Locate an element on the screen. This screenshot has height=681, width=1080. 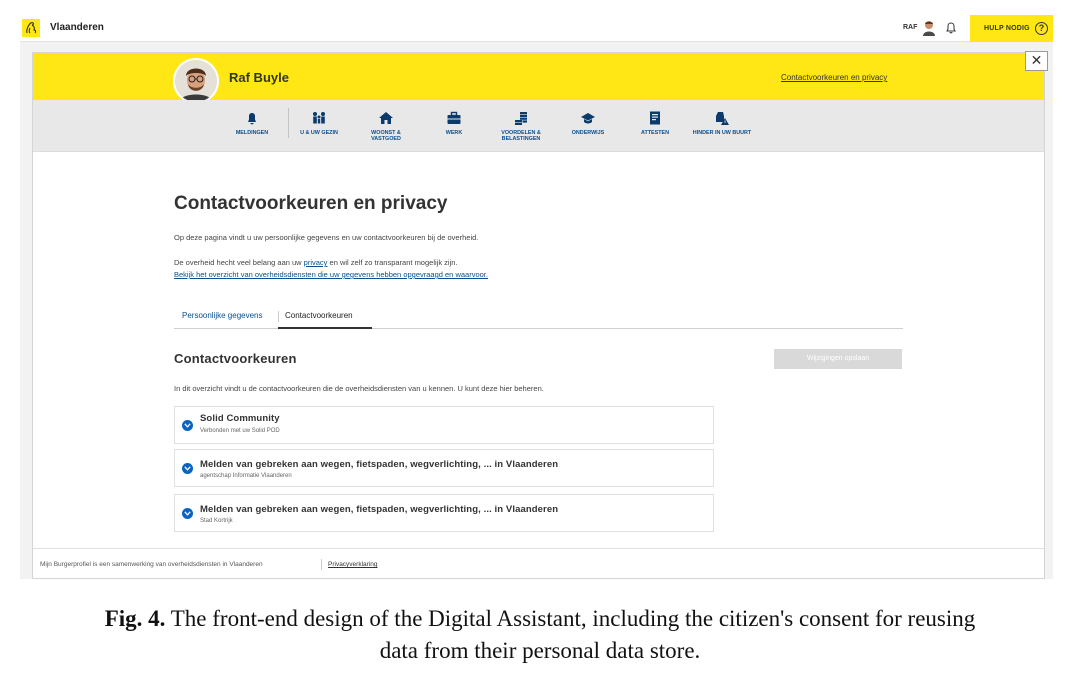
nav-label: MELDINGEN is located at coordinates (252, 133).